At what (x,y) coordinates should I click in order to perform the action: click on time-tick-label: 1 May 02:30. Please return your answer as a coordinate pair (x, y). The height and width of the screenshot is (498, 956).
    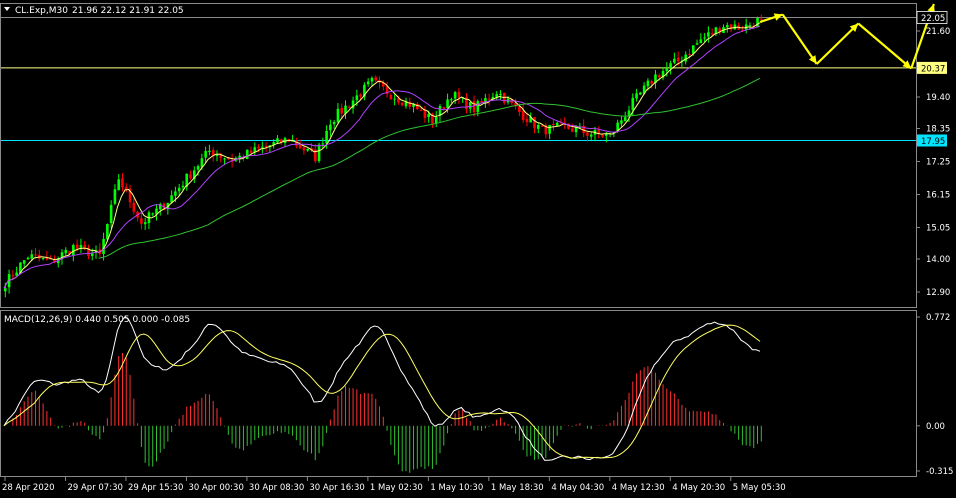
    Looking at the image, I should click on (396, 488).